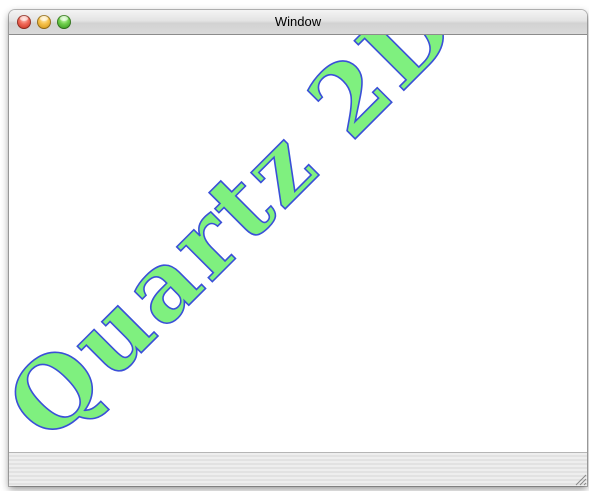 This screenshot has height=491, width=589. Describe the element at coordinates (298, 469) in the screenshot. I see `status-bar` at that location.